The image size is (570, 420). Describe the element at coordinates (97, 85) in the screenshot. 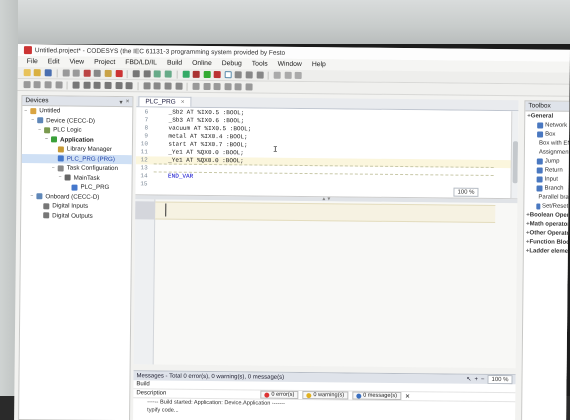

I see `negated-contact-icon` at that location.